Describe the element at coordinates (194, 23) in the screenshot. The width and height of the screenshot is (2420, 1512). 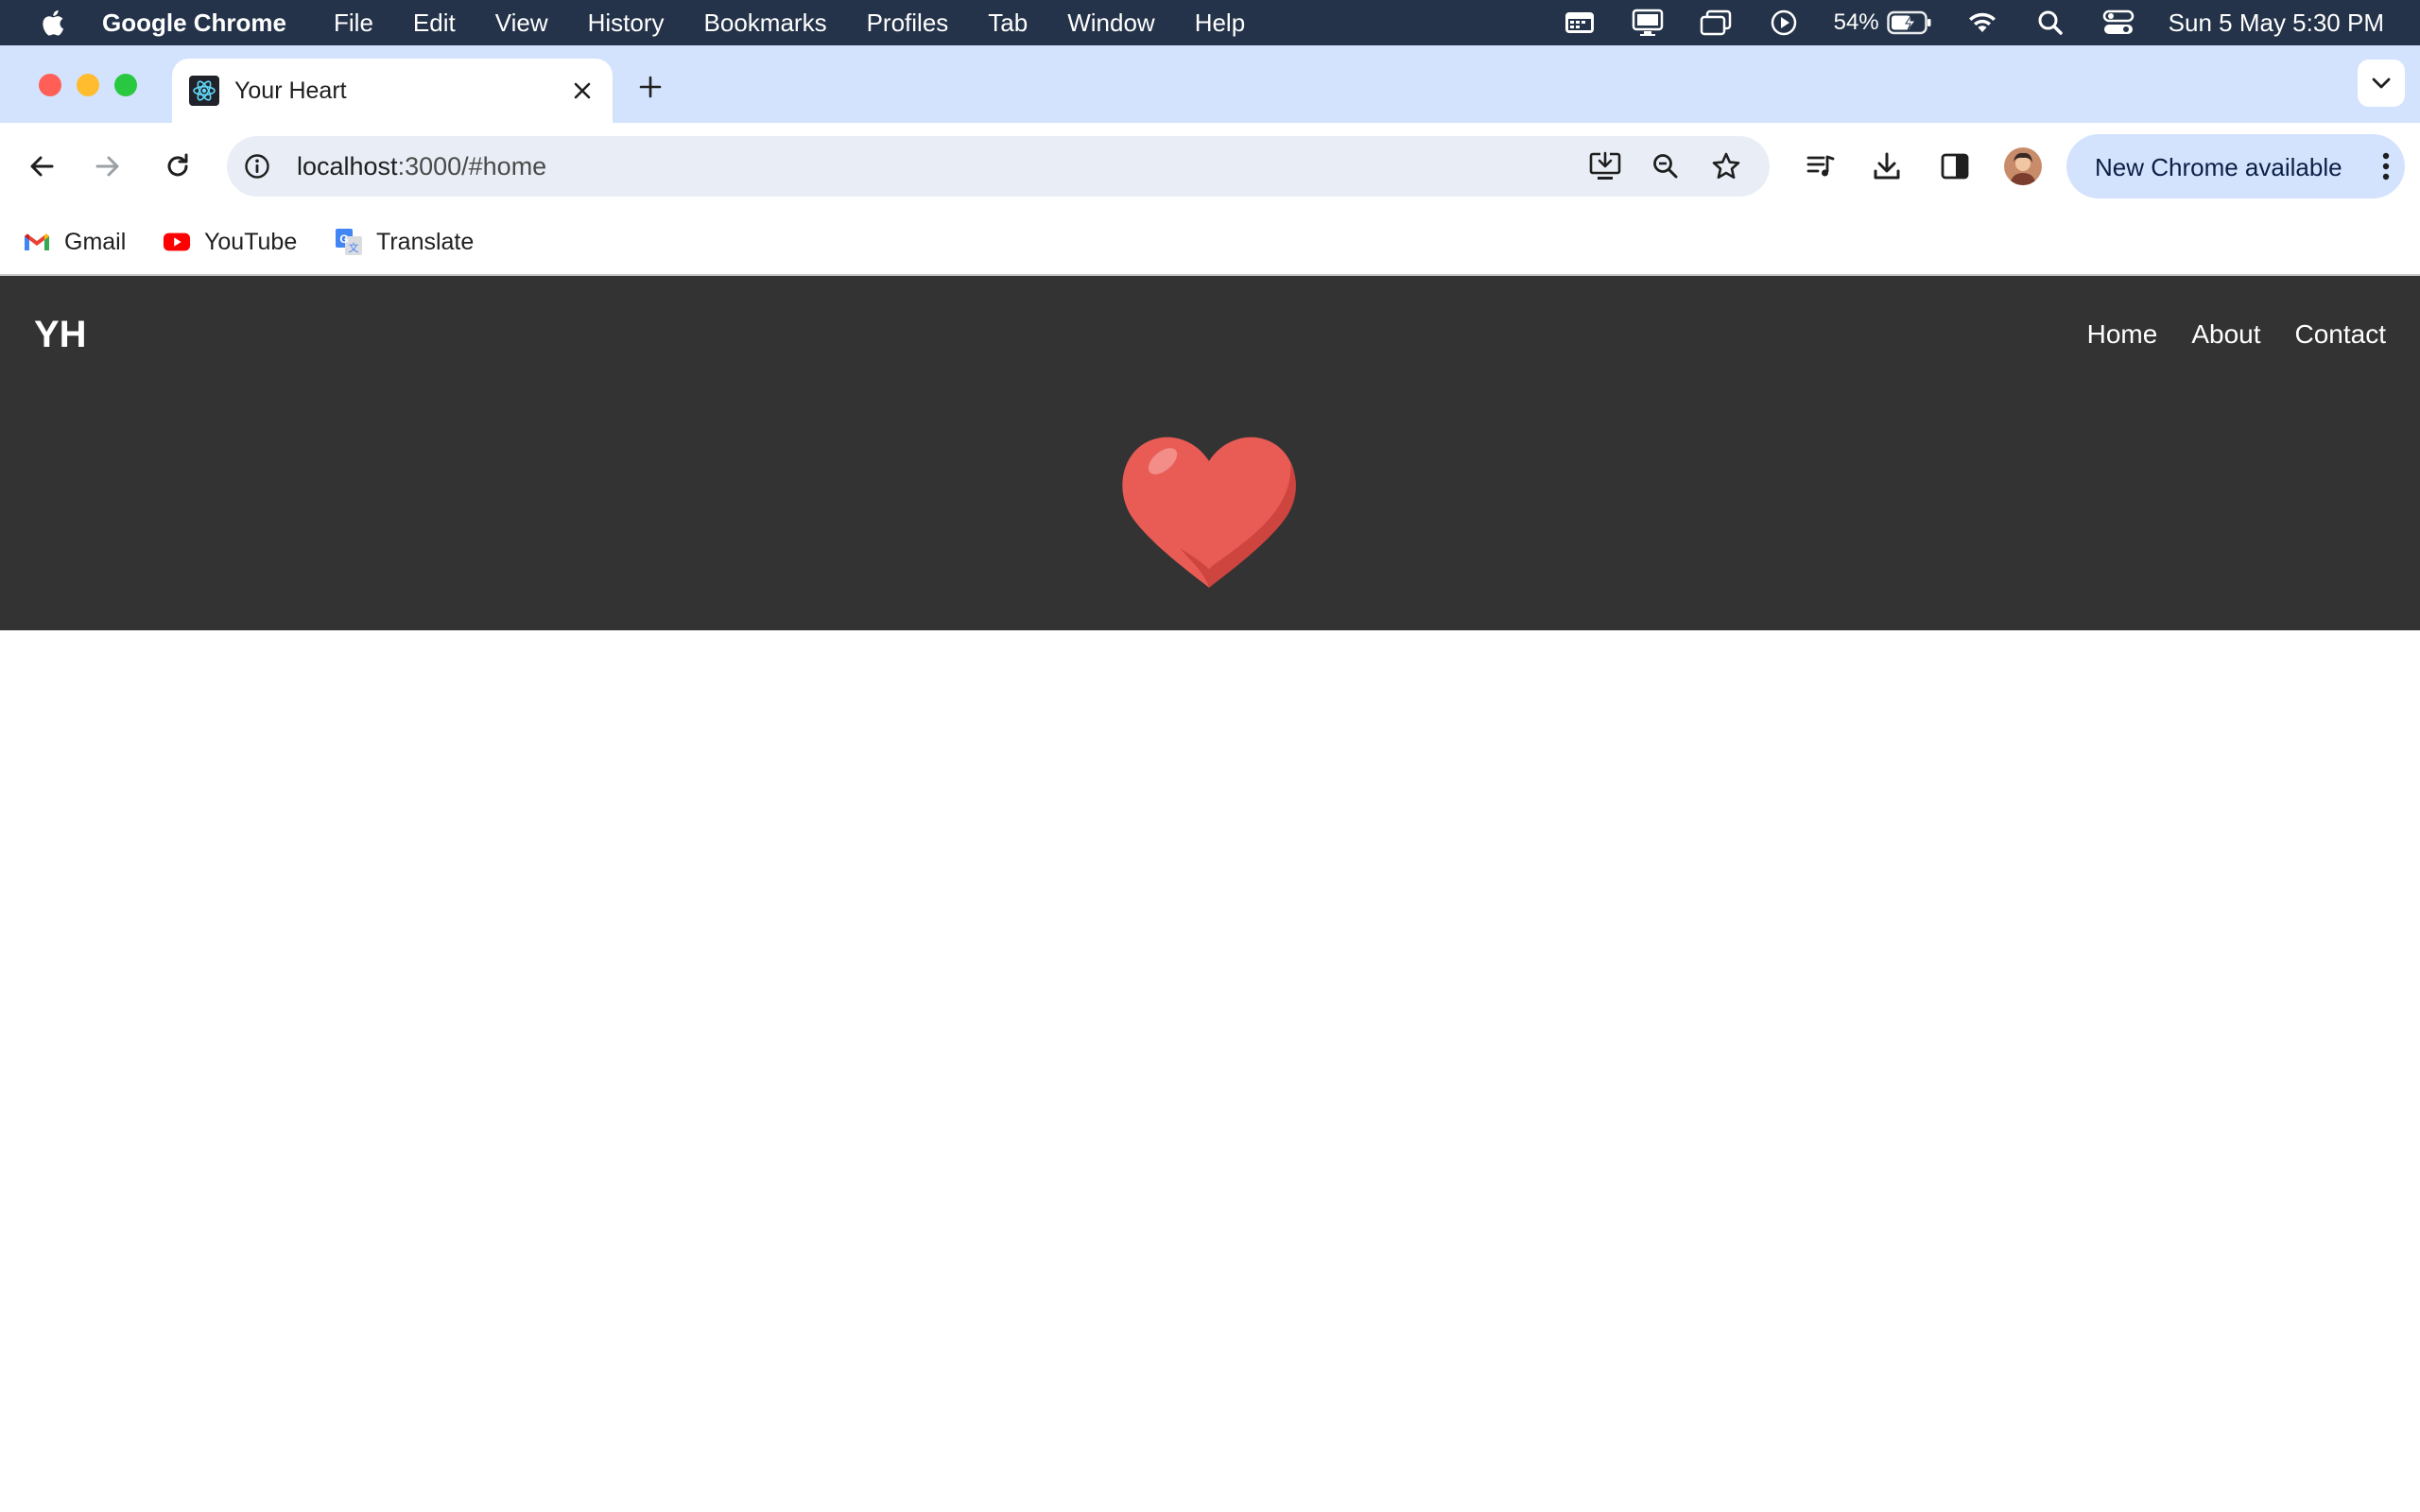
I see `active-app-name: Google Chrome` at that location.